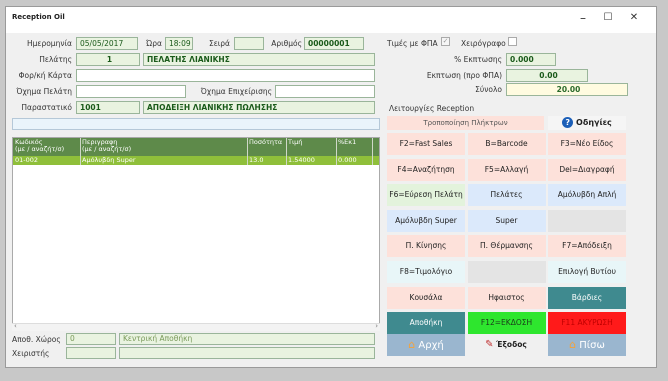 The height and width of the screenshot is (381, 668). What do you see at coordinates (464, 75) in the screenshot?
I see `discount-label: Εκπτωση (προ ΦΠΑ)` at bounding box center [464, 75].